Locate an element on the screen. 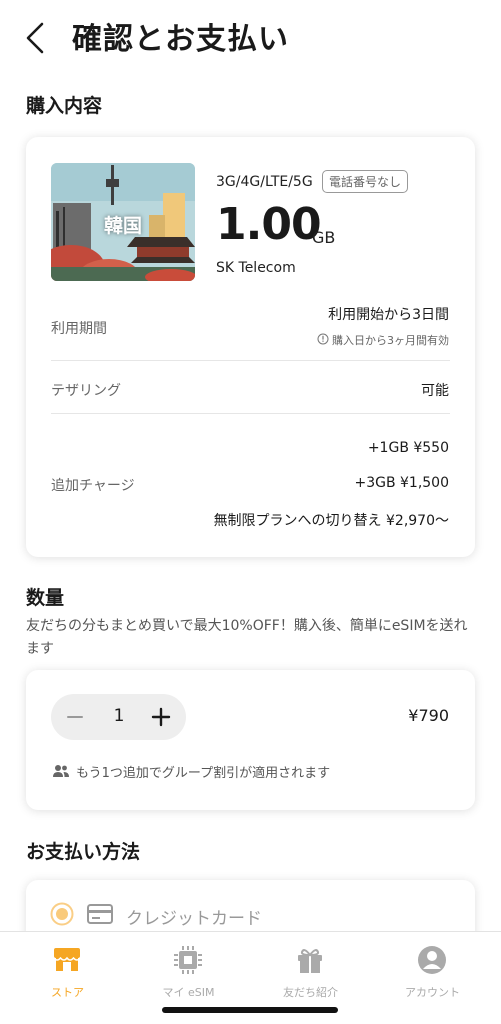  period-note: 購入日から3ヶ月間有効 is located at coordinates (383, 340).